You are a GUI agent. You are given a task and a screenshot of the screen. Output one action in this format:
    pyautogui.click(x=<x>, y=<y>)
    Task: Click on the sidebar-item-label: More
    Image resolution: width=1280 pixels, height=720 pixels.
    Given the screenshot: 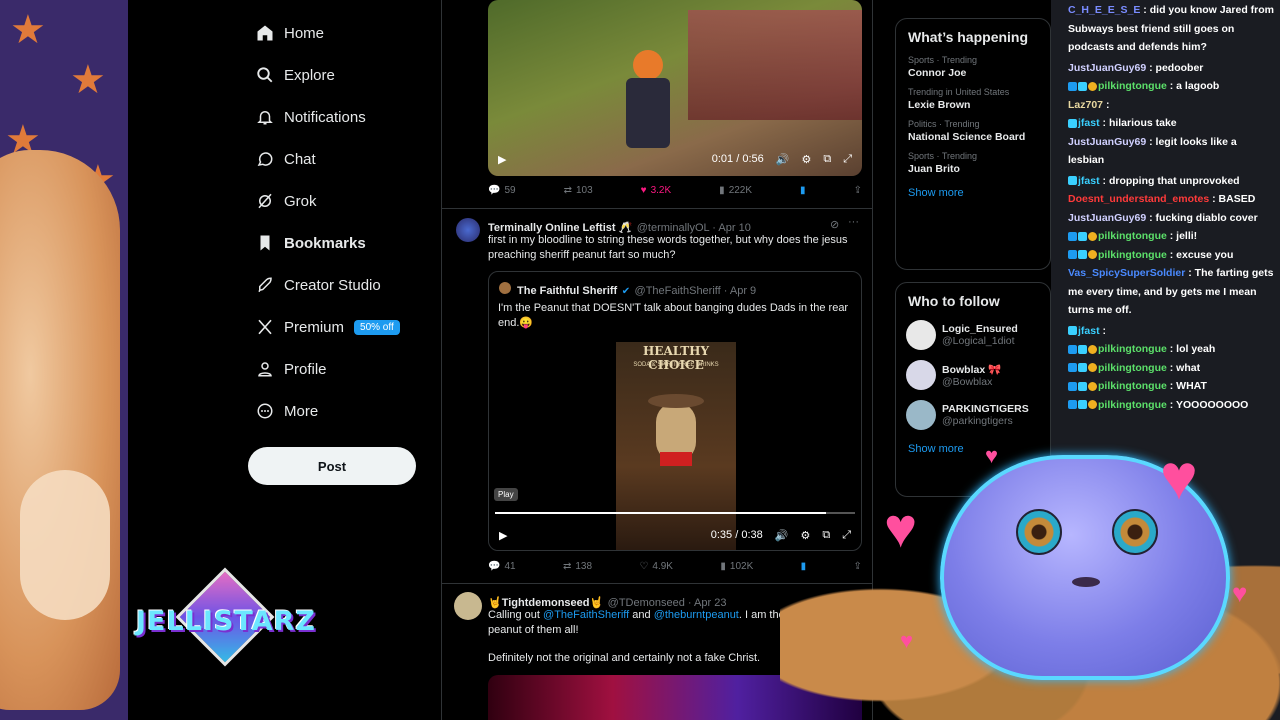 What is the action you would take?
    pyautogui.click(x=301, y=411)
    